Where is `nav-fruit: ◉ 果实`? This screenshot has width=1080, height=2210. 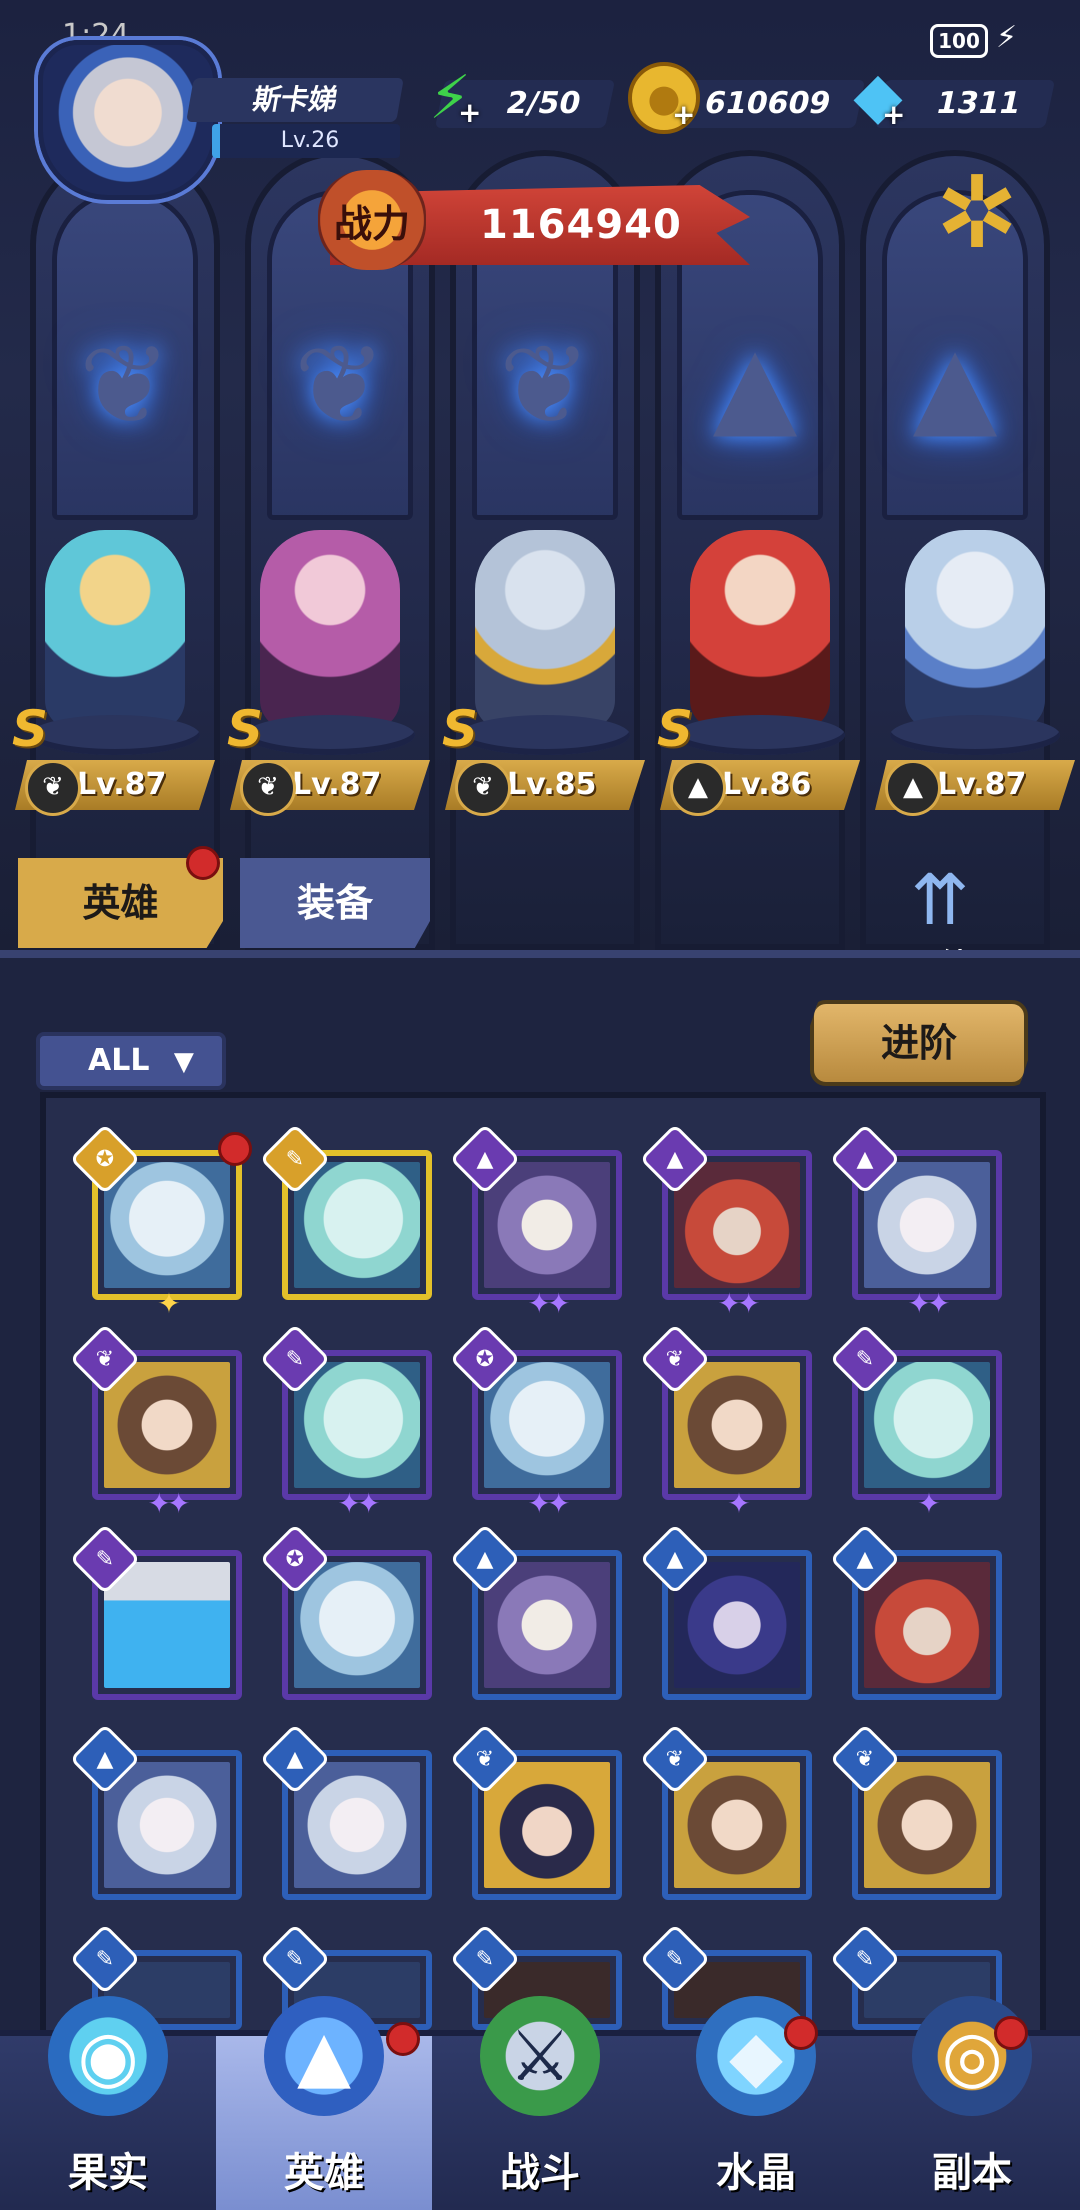 nav-fruit: ◉ 果实 is located at coordinates (108, 2103).